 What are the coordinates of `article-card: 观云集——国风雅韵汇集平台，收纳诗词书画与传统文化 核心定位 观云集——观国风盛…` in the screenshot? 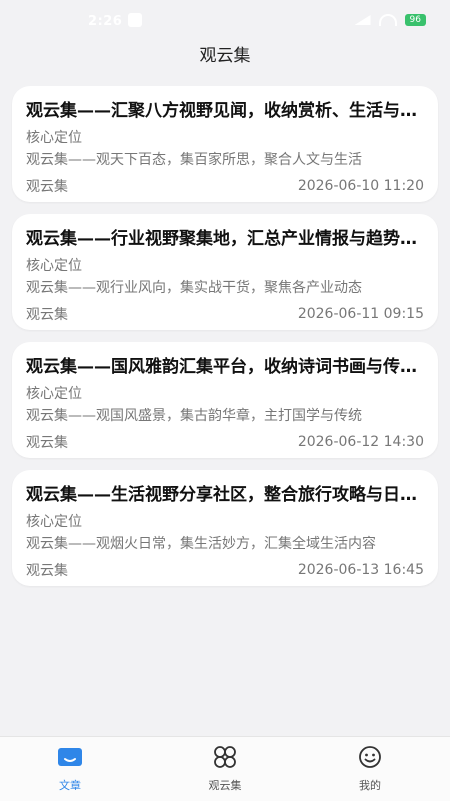 It's located at (225, 400).